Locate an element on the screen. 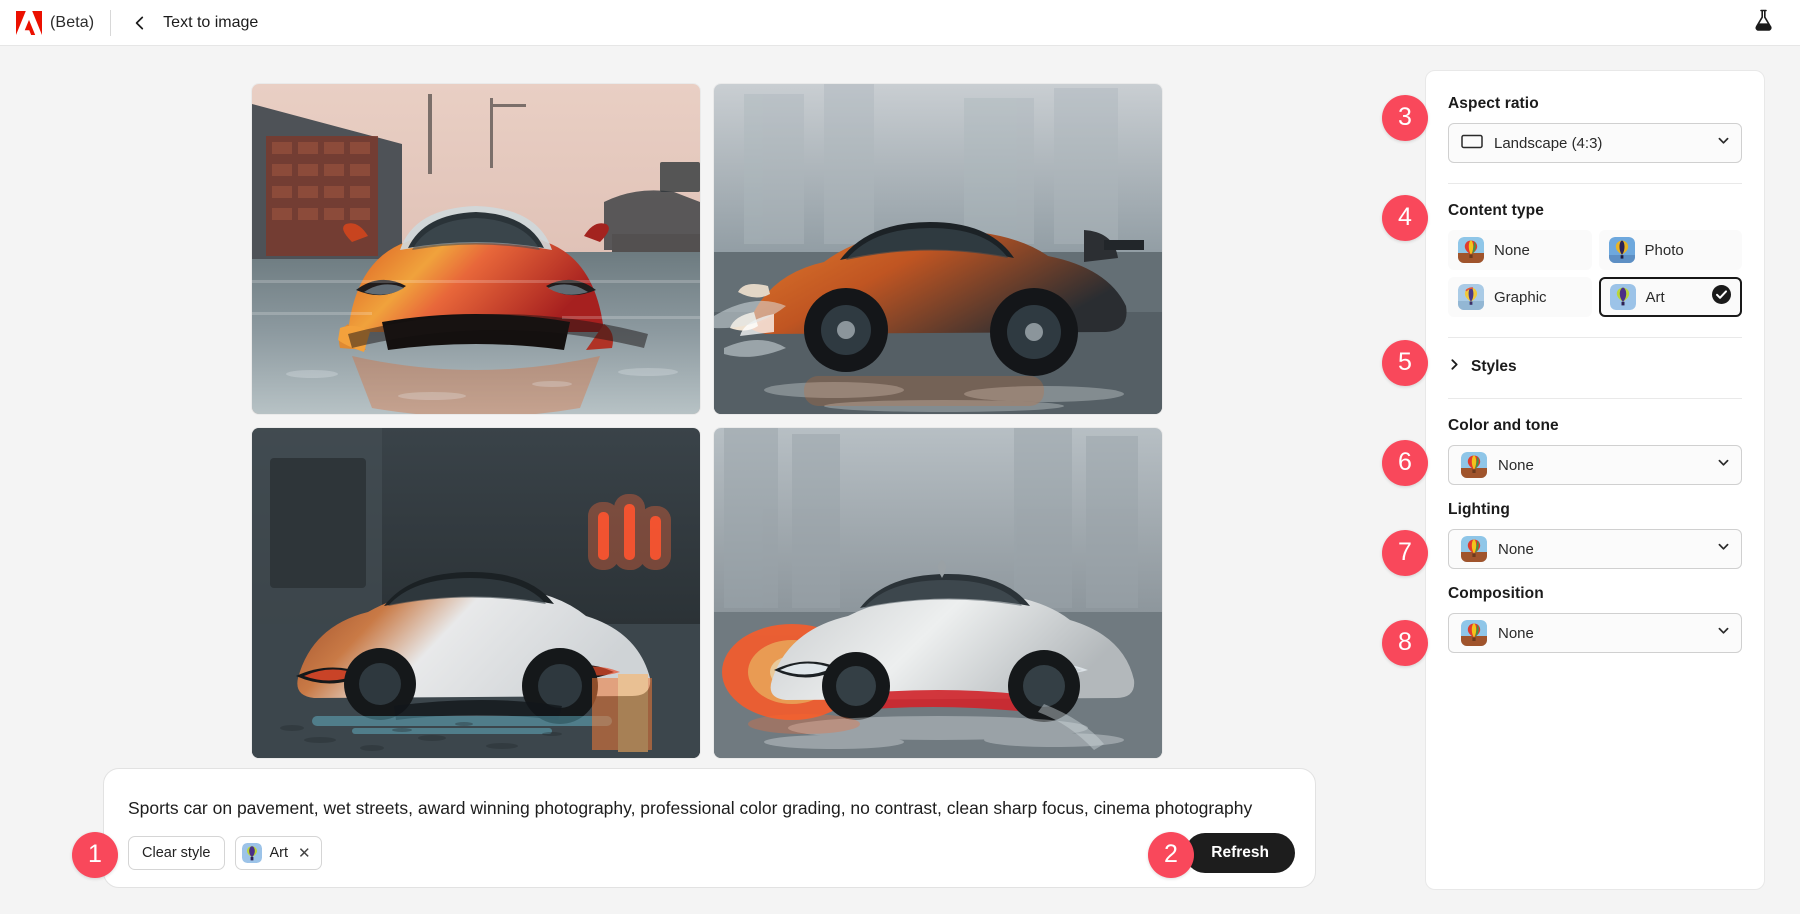 The image size is (1800, 914). flask-icon is located at coordinates (1763, 22).